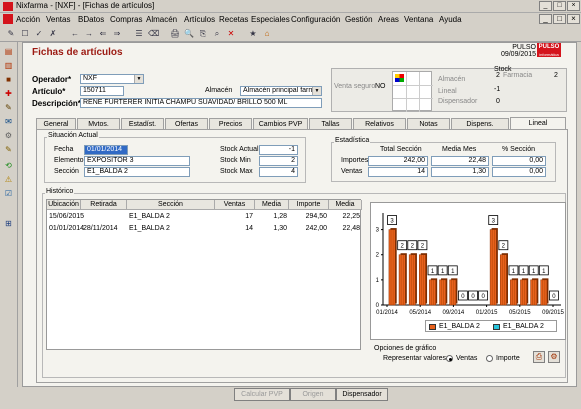  I want to click on inner-close-button: ×, so click(573, 19).